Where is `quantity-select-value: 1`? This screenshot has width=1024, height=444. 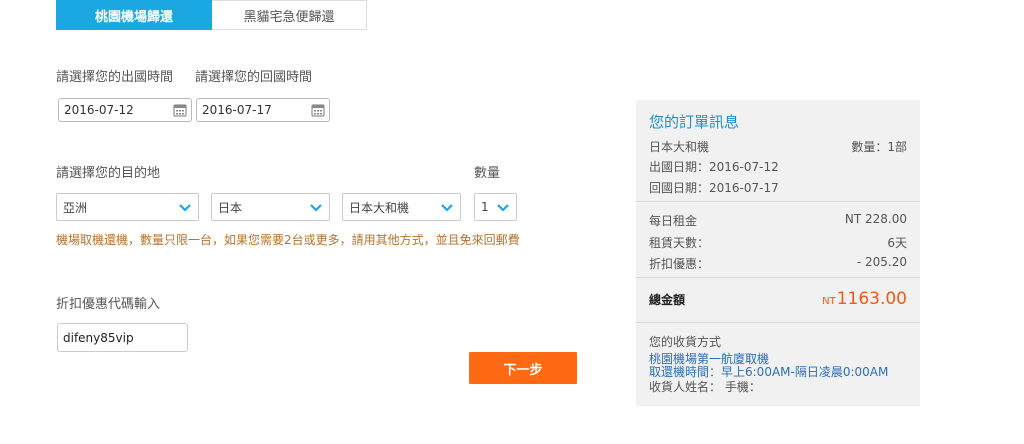
quantity-select-value: 1 is located at coordinates (485, 207).